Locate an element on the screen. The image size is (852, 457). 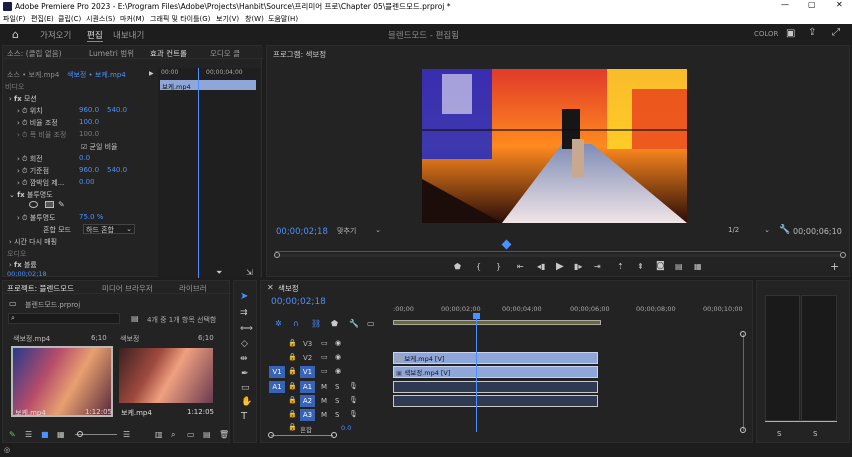
anchor-x-value: 960.0 is located at coordinates (89, 172).